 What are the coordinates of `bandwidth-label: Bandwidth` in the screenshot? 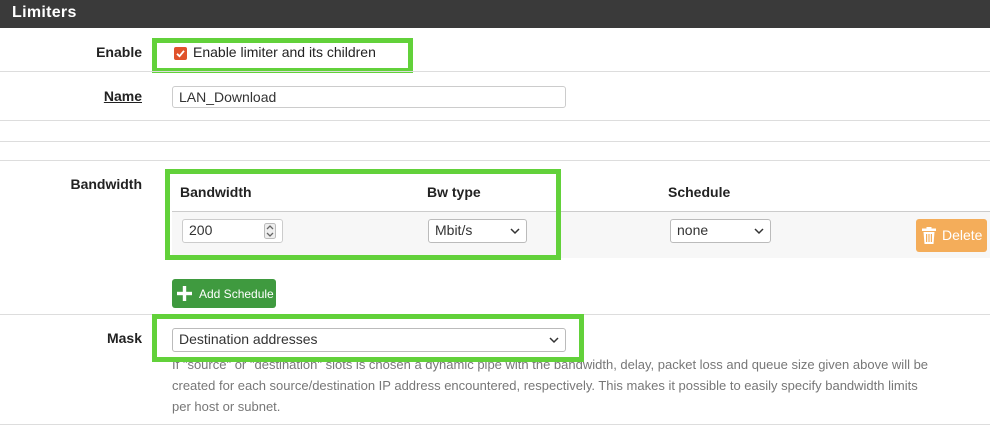 It's located at (106, 184).